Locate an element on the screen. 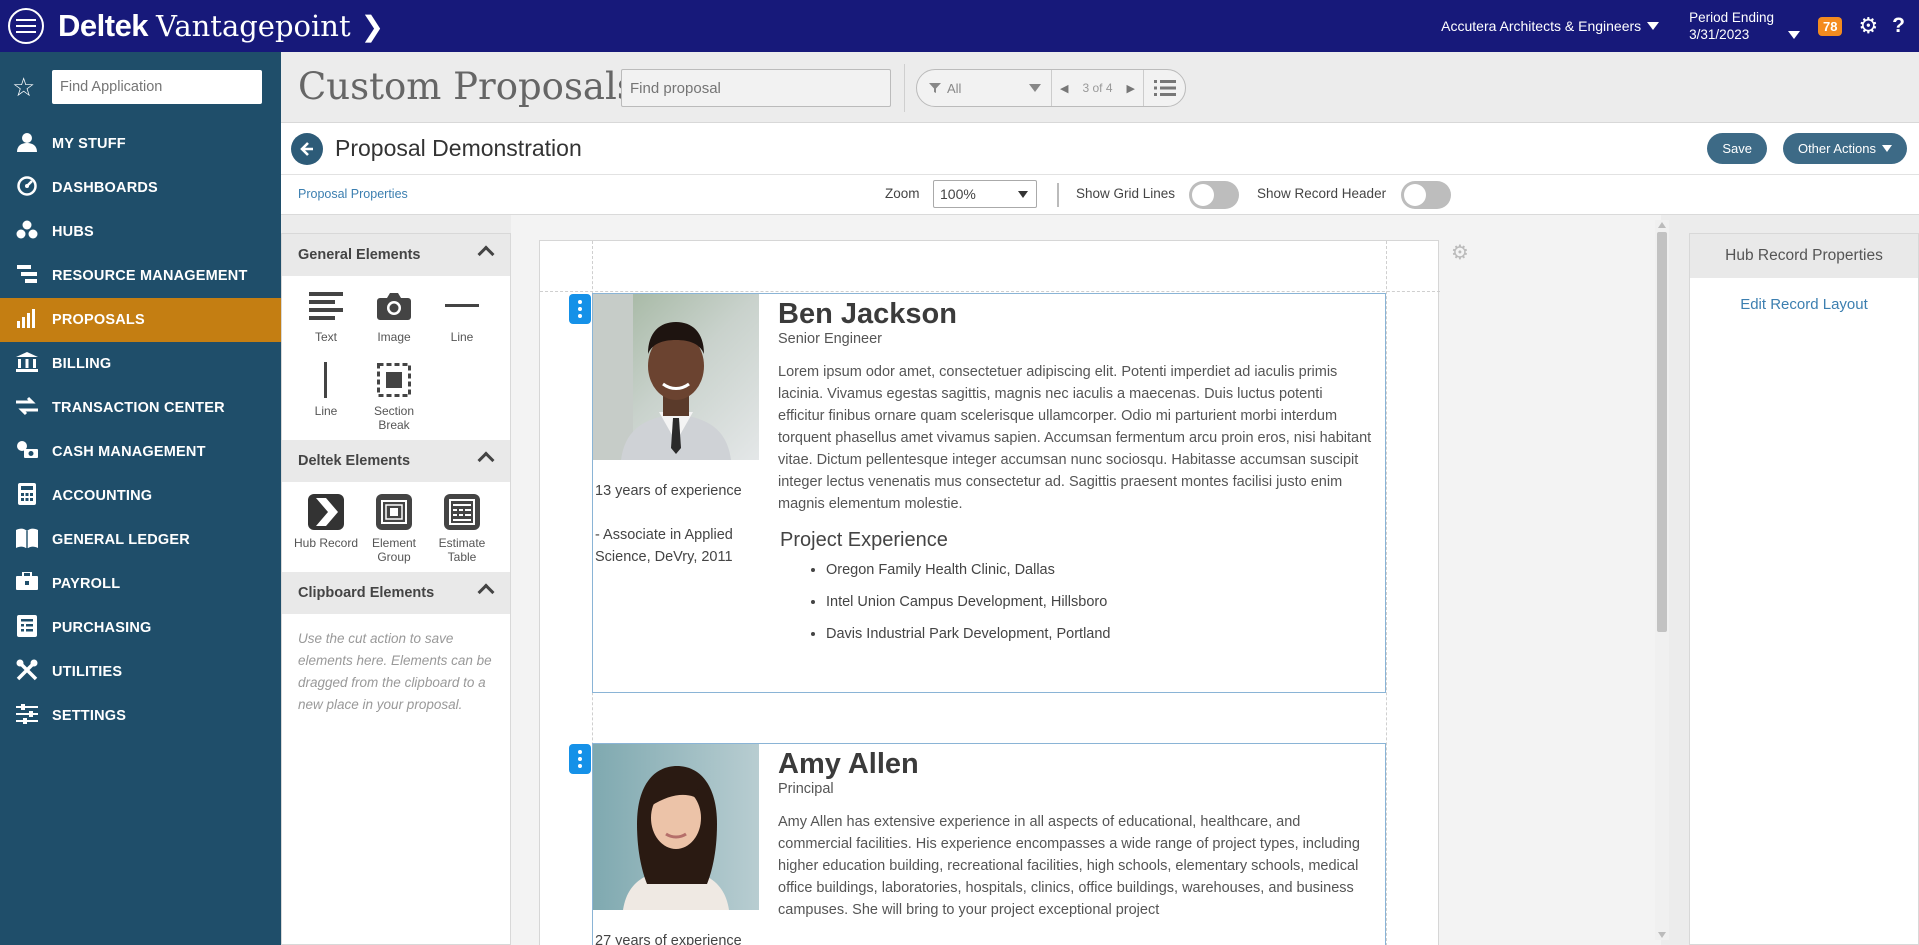  brand-deltek: Deltek is located at coordinates (103, 25).